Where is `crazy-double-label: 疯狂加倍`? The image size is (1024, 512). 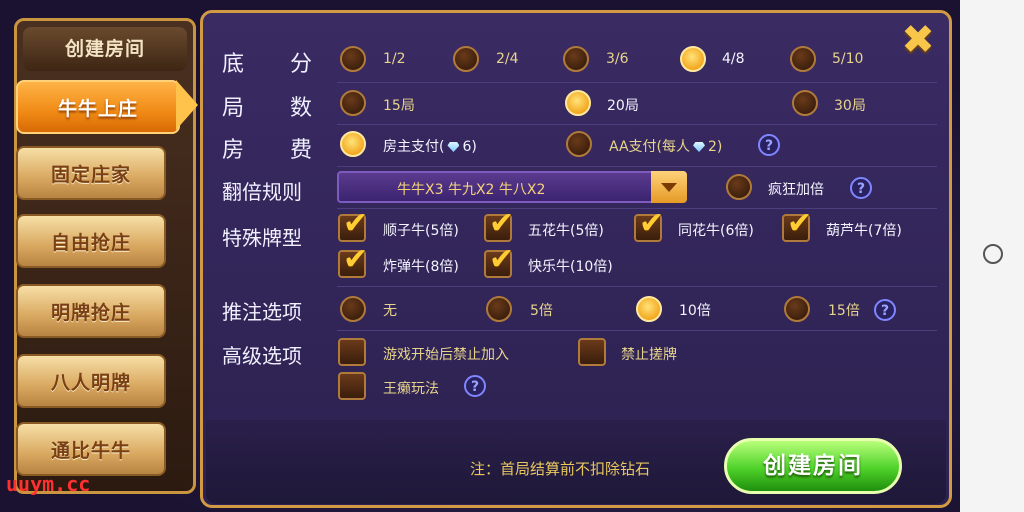 crazy-double-label: 疯狂加倍 is located at coordinates (796, 190).